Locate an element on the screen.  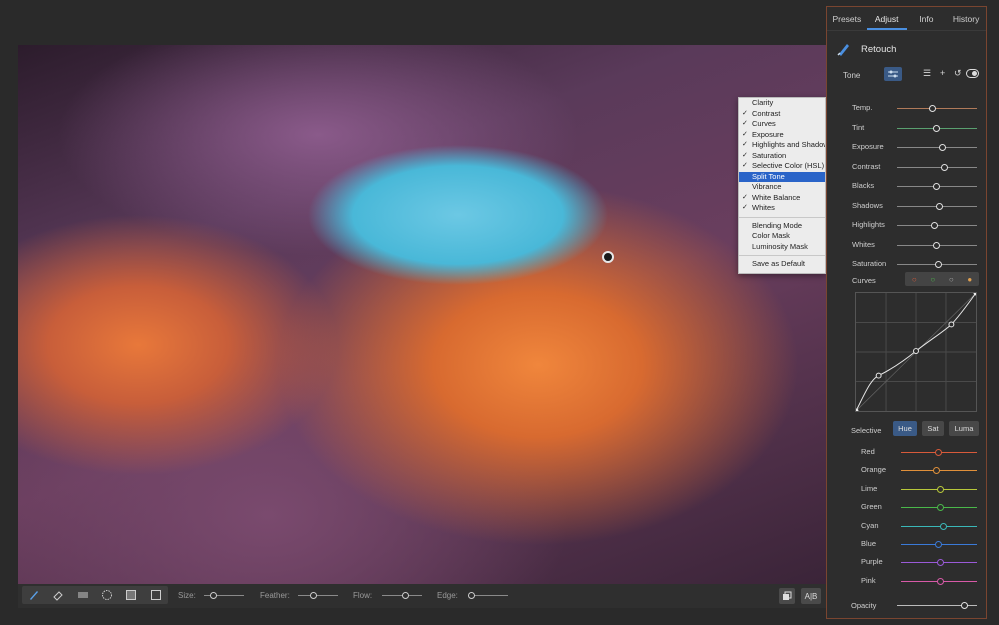
toggle-visibility-icon is located at coordinates (972, 73).